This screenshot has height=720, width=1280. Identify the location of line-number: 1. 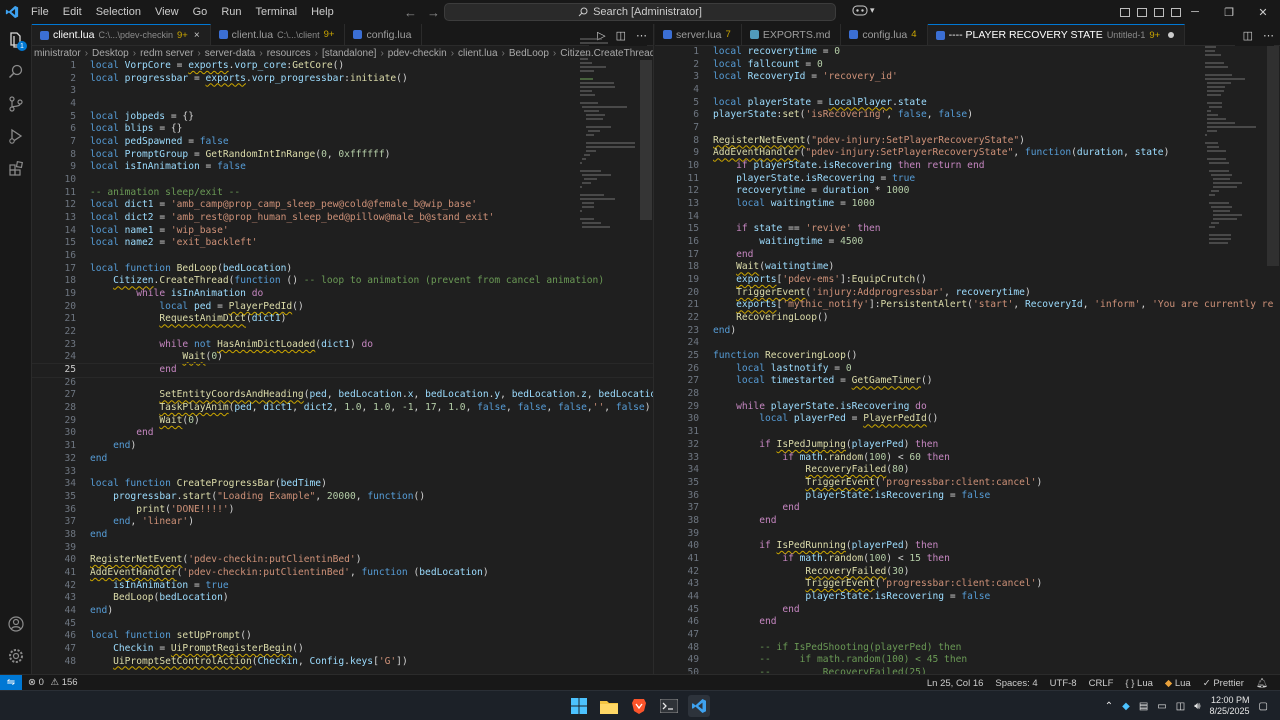
(73, 65).